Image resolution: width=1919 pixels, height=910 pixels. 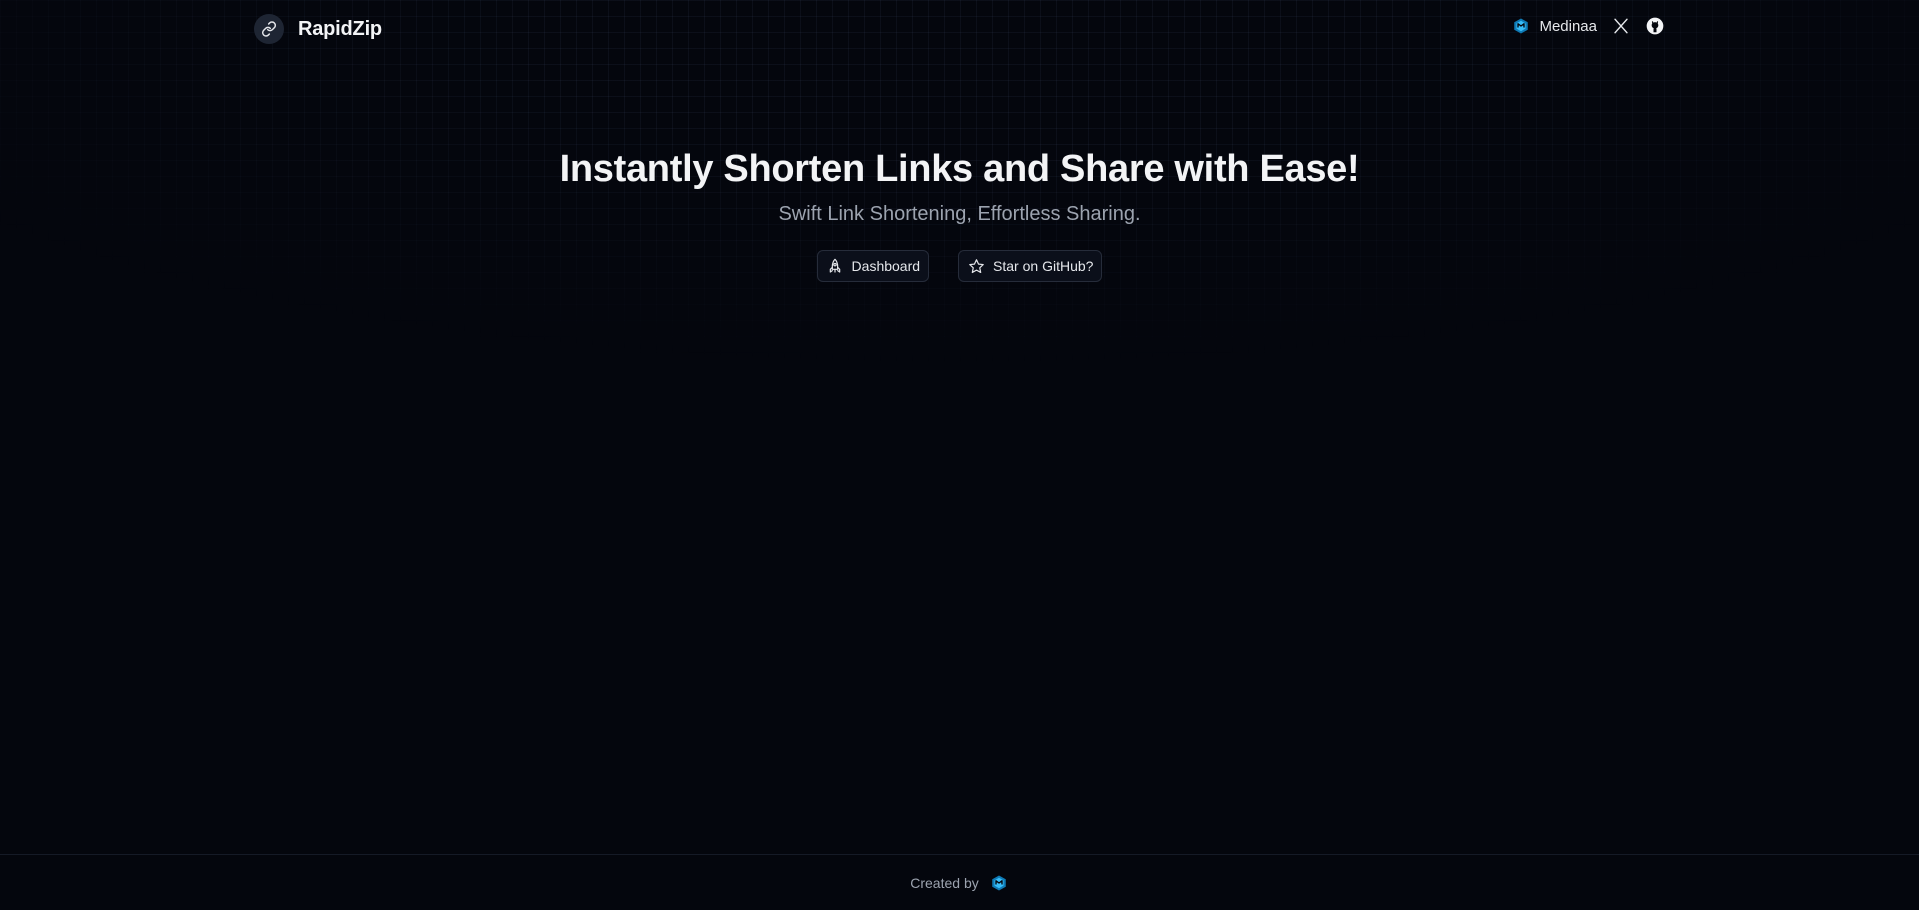 I want to click on top-navbar: RapidZip Medinaa, so click(x=959, y=30).